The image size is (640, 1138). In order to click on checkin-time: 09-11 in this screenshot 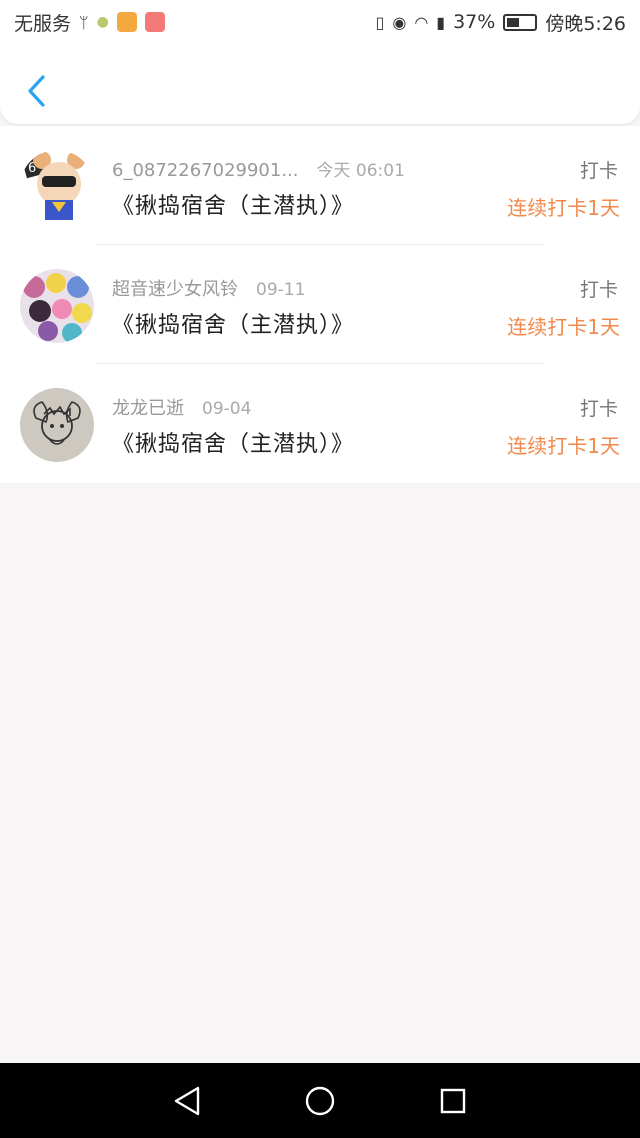, I will do `click(281, 290)`.